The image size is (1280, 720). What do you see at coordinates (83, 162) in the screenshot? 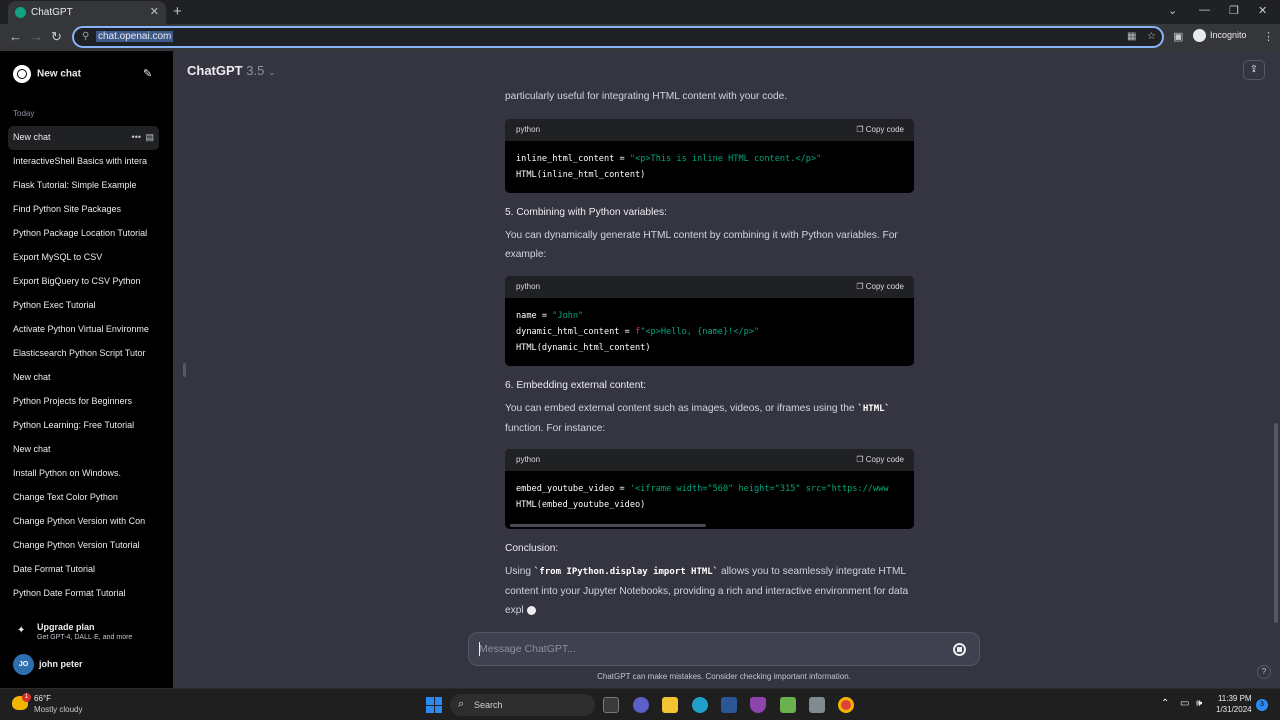
I see `chat-item: InteractiveShell Basics with intera` at bounding box center [83, 162].